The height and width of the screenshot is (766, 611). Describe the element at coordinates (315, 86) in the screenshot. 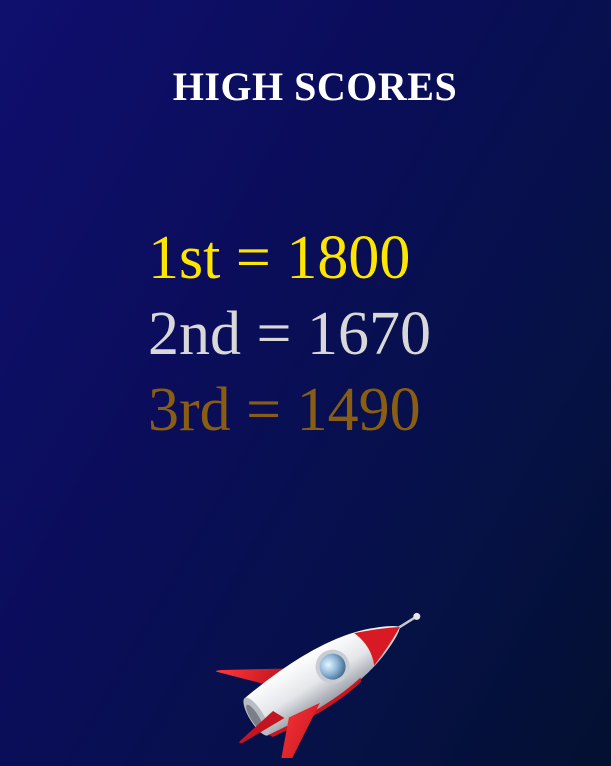

I see `page-title: HIGH SCORES` at that location.